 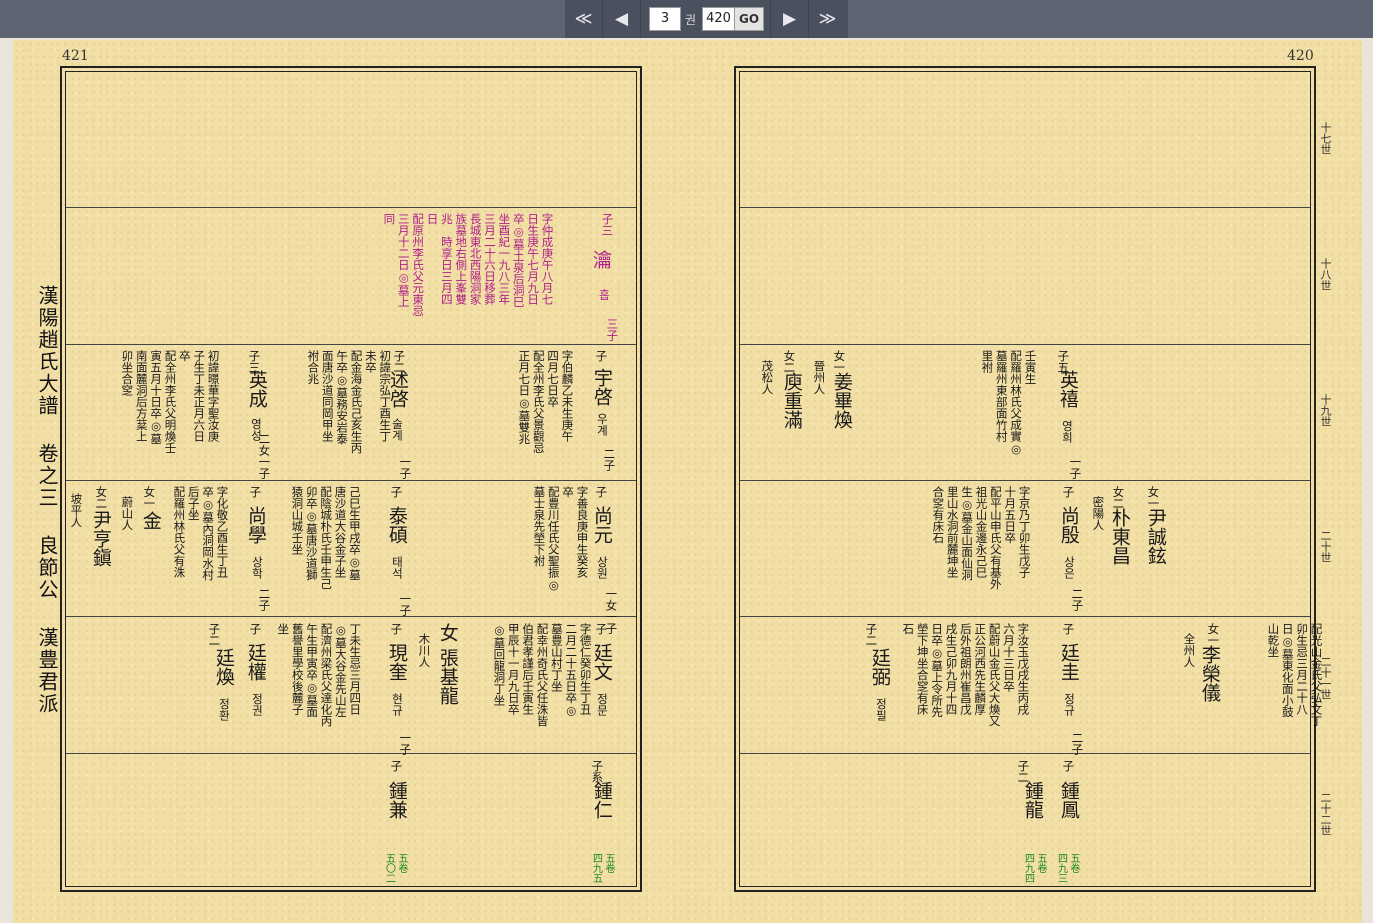 I want to click on right-page-number: 420, so click(x=1300, y=56).